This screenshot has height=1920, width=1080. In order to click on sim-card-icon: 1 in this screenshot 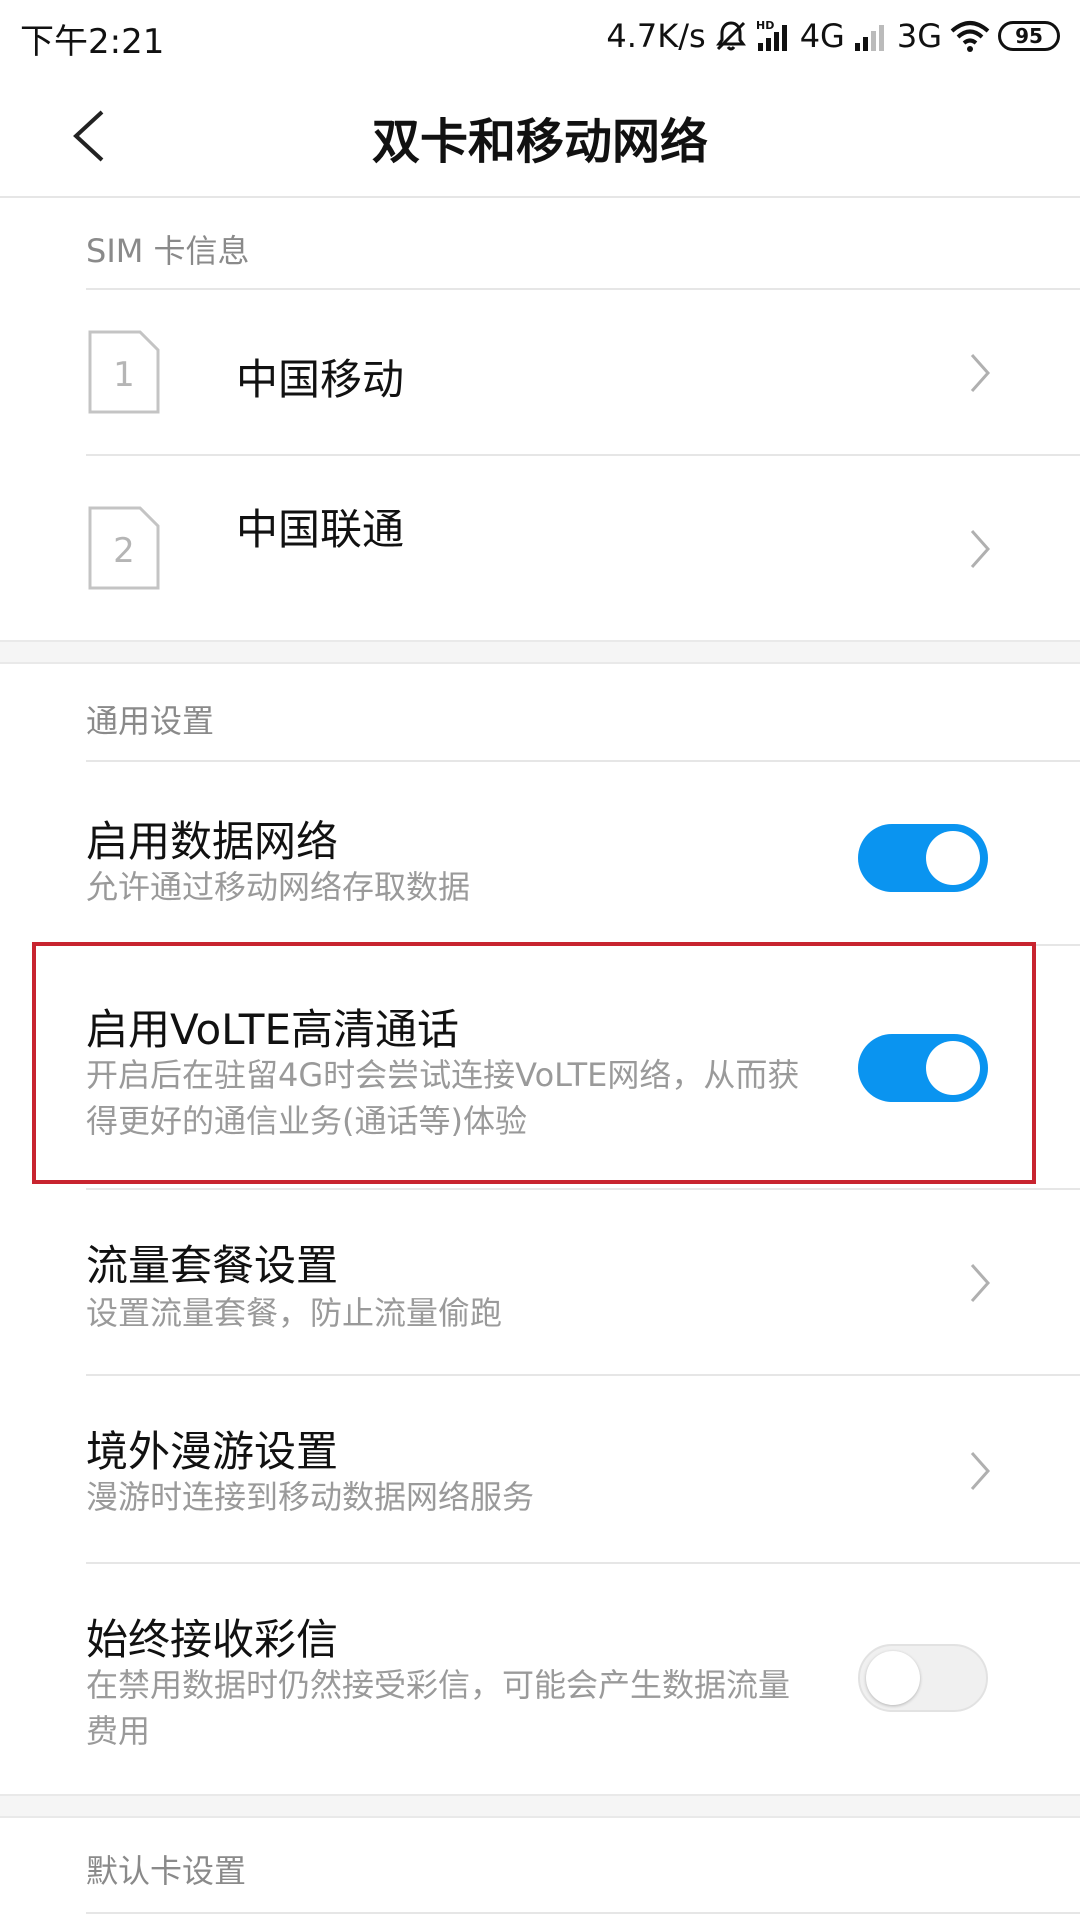, I will do `click(124, 372)`.